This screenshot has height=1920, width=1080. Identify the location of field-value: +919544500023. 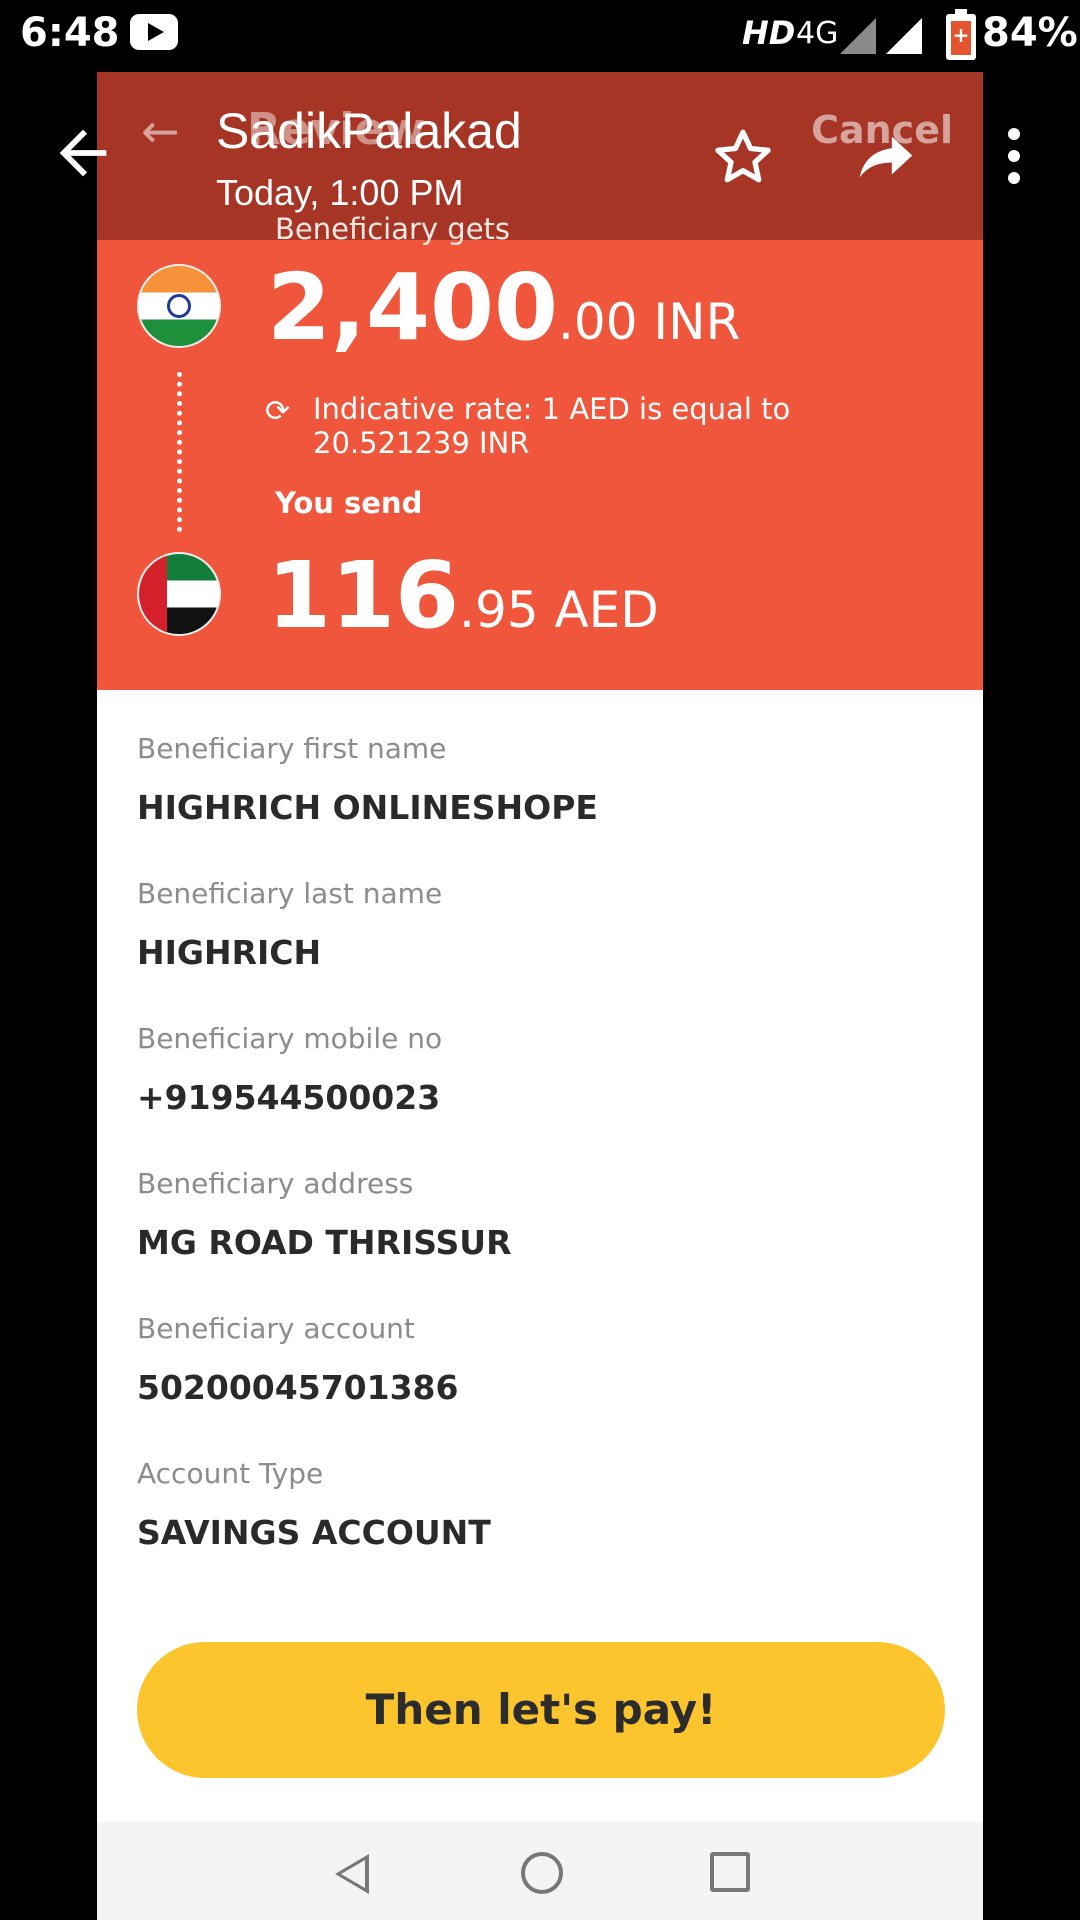
(289, 1097).